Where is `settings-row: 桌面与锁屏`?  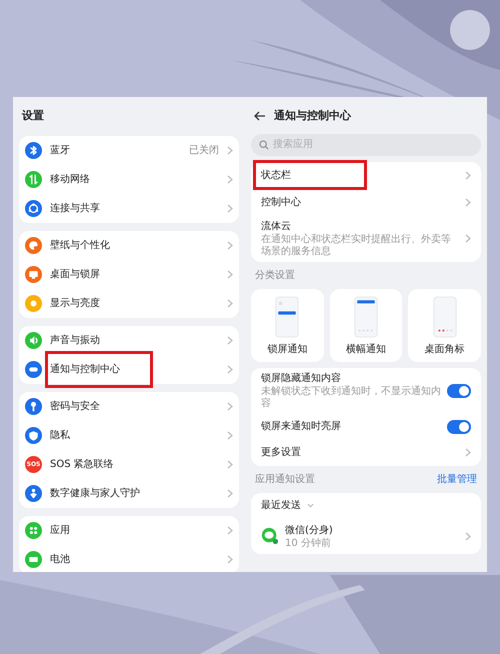
settings-row: 桌面与锁屏 is located at coordinates (129, 274).